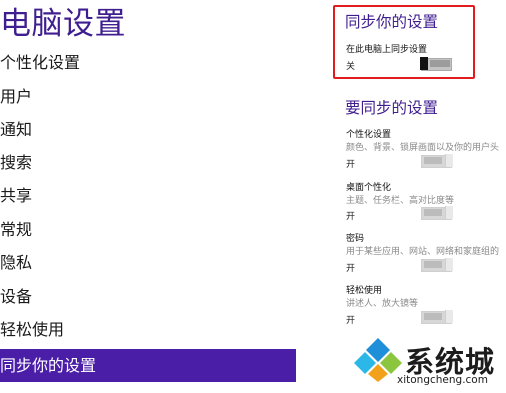 The image size is (506, 393). Describe the element at coordinates (400, 201) in the screenshot. I see `sync-item-desc: 主题、任务栏、高对比度等` at that location.